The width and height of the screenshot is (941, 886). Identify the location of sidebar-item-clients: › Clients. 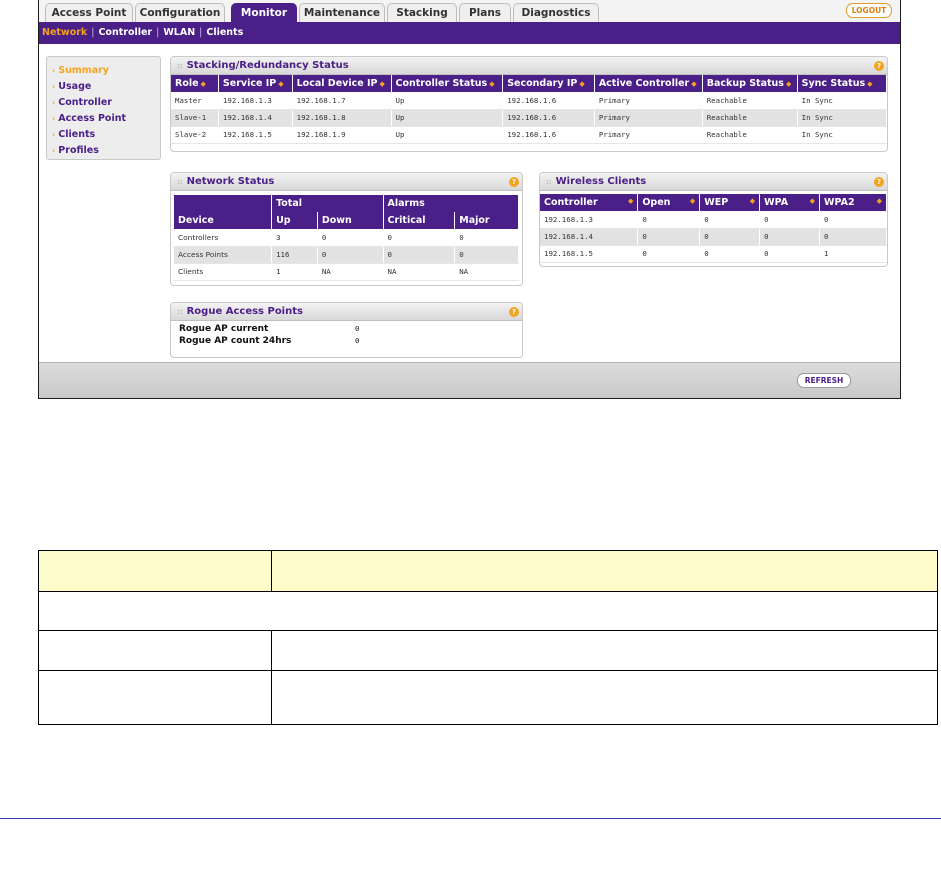
(106, 135).